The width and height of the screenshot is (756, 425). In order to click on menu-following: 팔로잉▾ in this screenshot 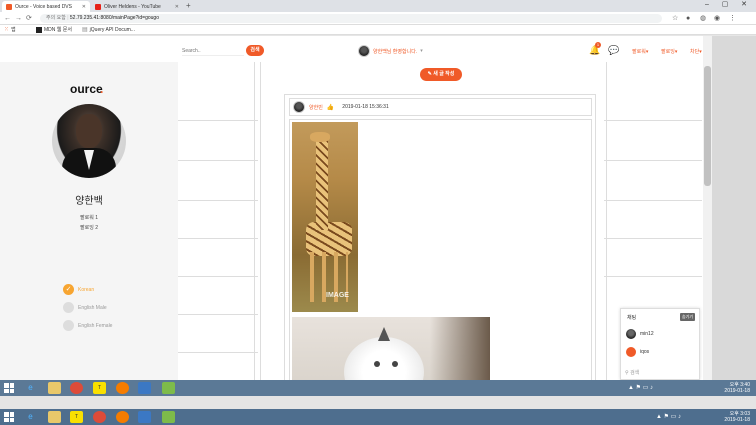, I will do `click(669, 51)`.